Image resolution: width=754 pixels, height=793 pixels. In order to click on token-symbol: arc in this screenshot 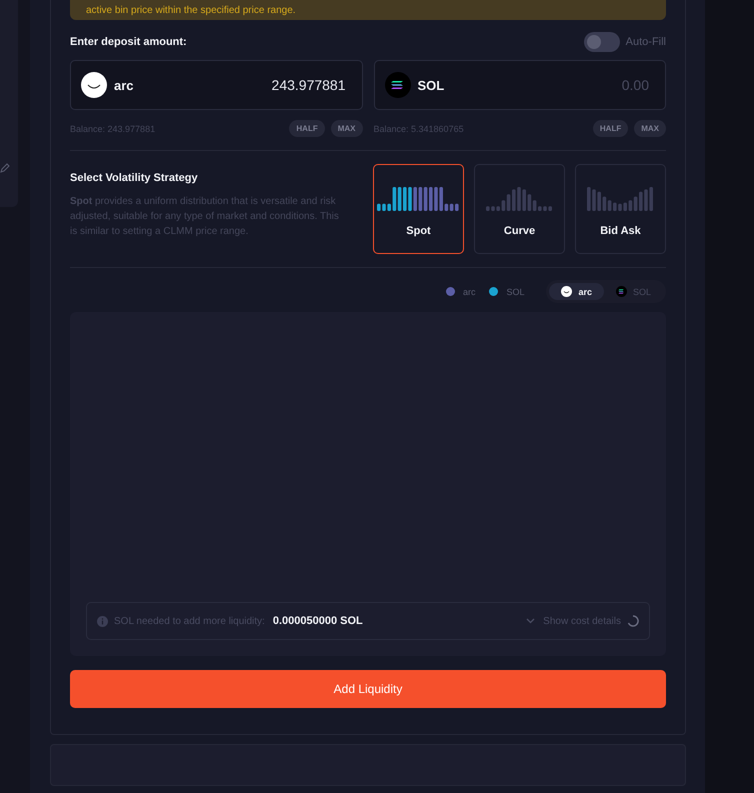, I will do `click(124, 85)`.